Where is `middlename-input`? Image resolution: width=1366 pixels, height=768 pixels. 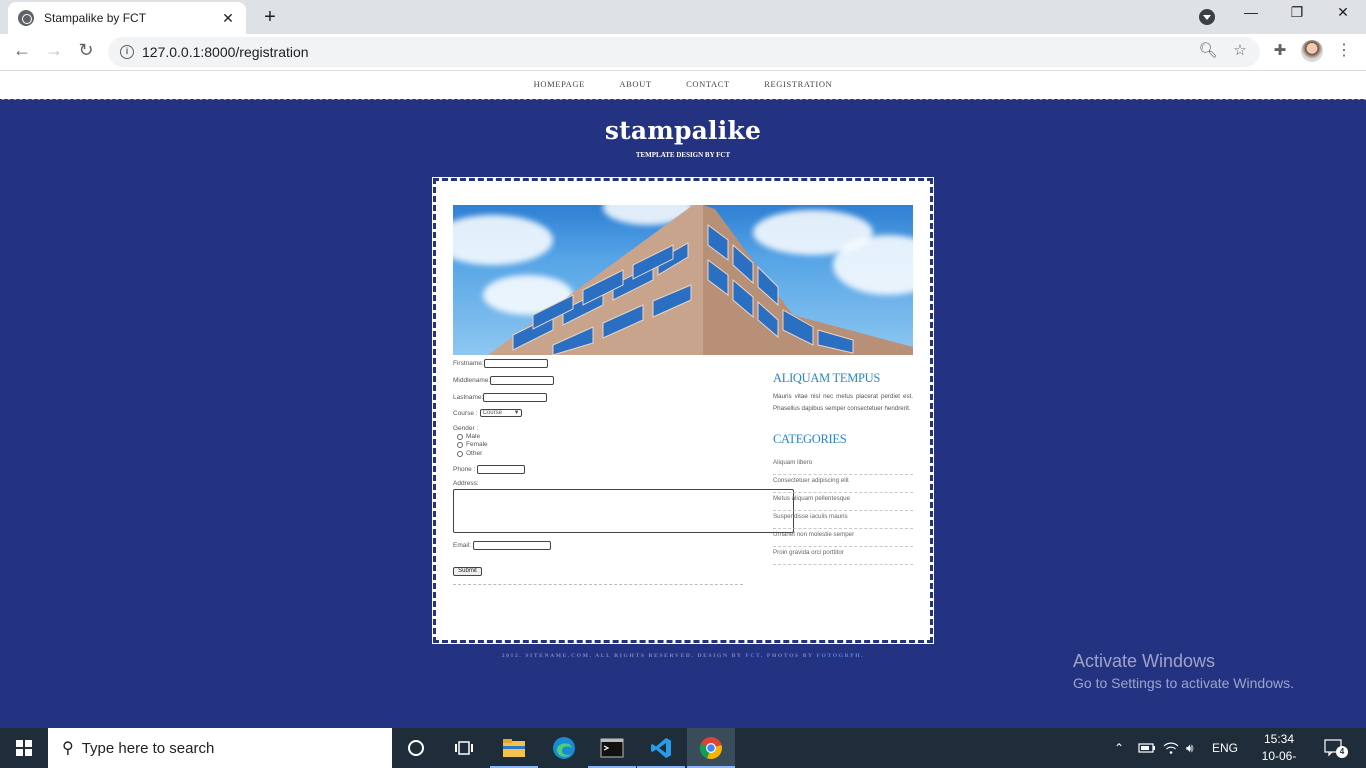
middlename-input is located at coordinates (522, 380).